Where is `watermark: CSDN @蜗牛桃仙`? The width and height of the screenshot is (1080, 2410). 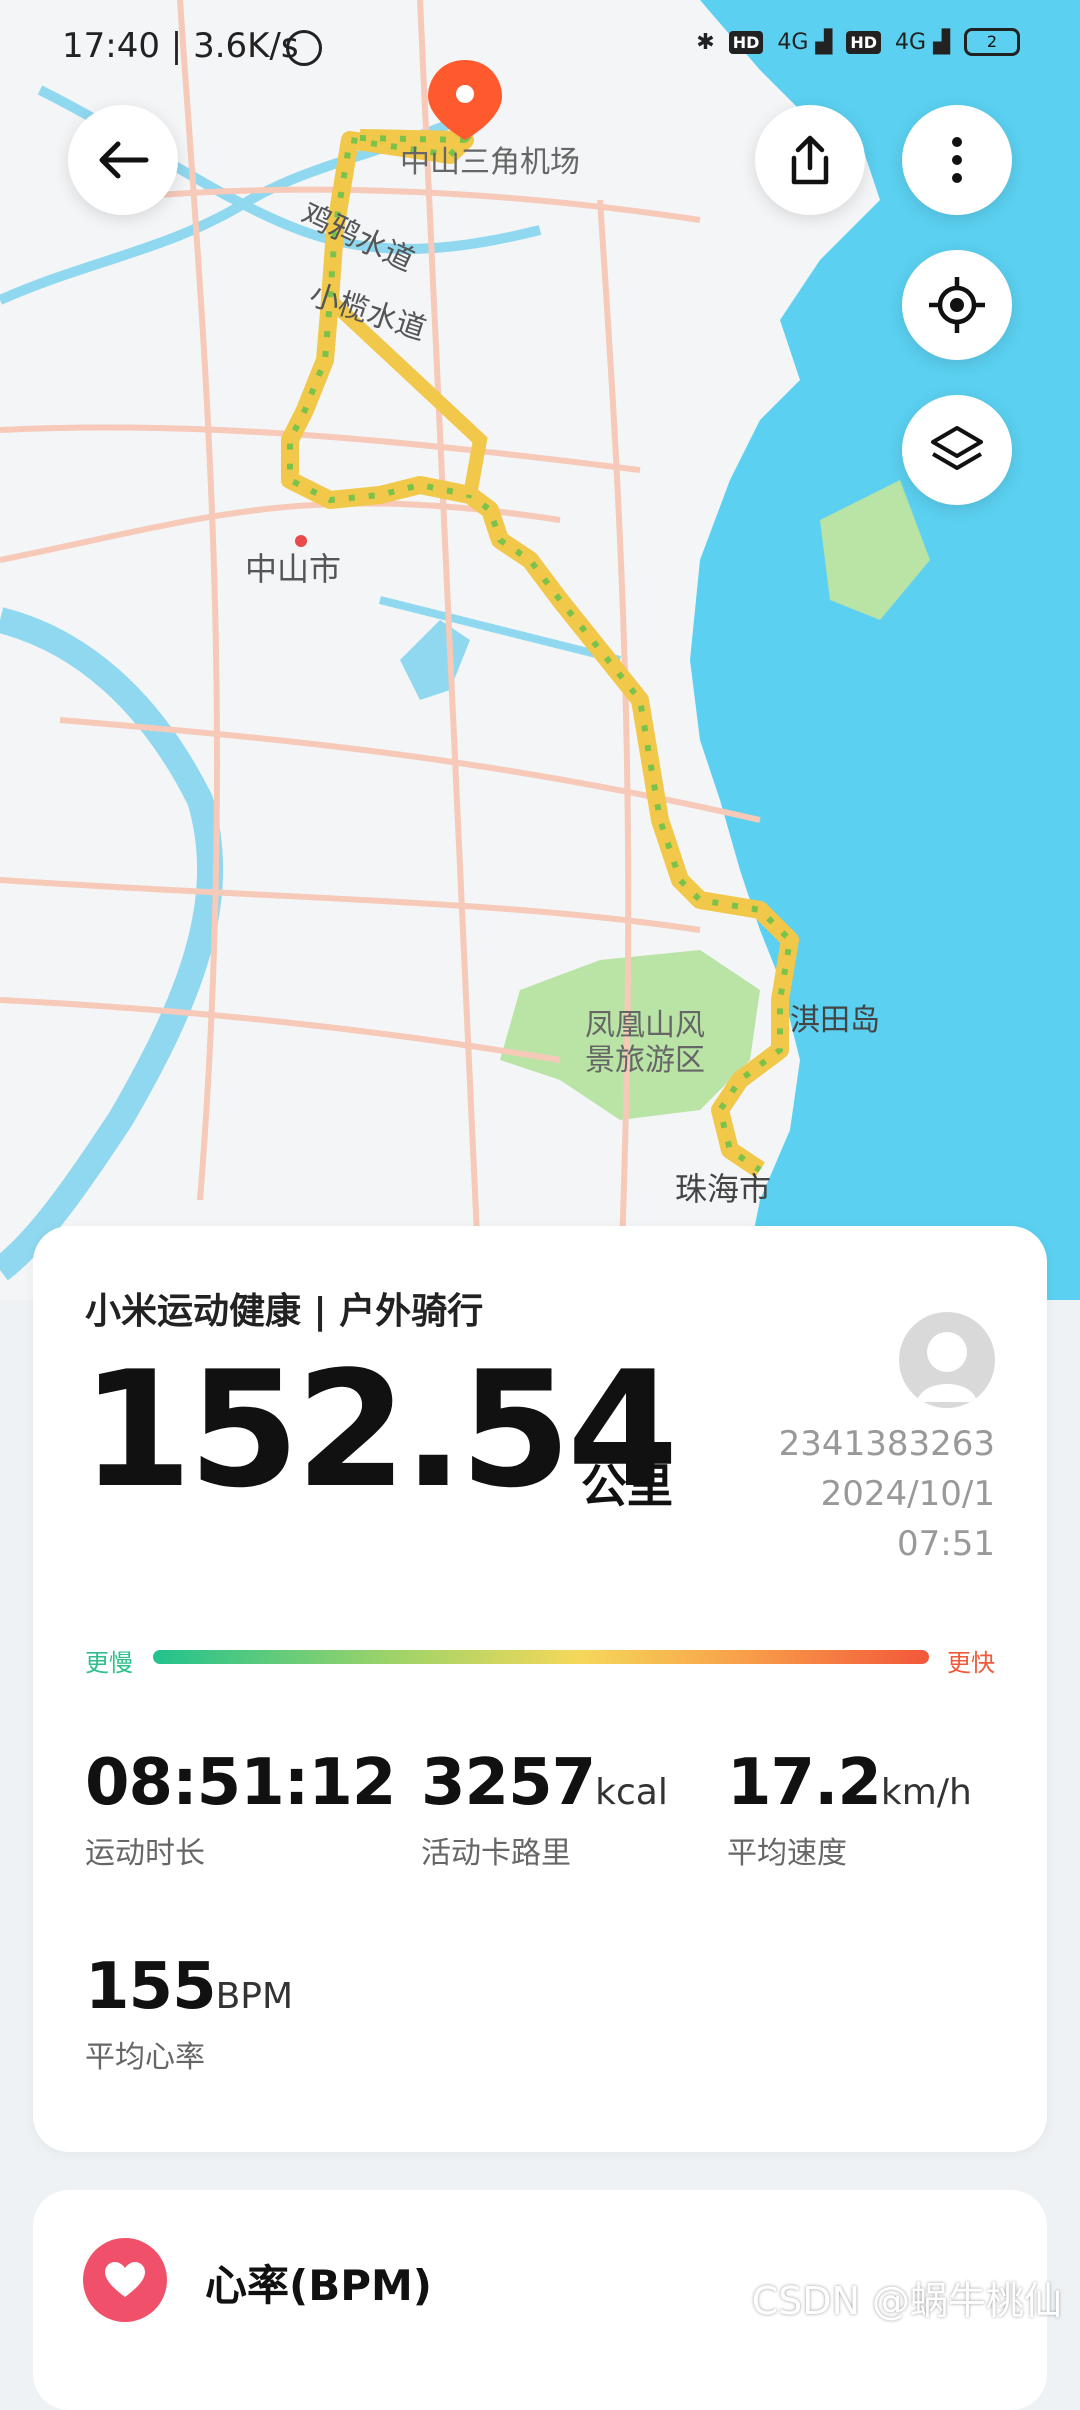
watermark: CSDN @蜗牛桃仙 is located at coordinates (906, 2301).